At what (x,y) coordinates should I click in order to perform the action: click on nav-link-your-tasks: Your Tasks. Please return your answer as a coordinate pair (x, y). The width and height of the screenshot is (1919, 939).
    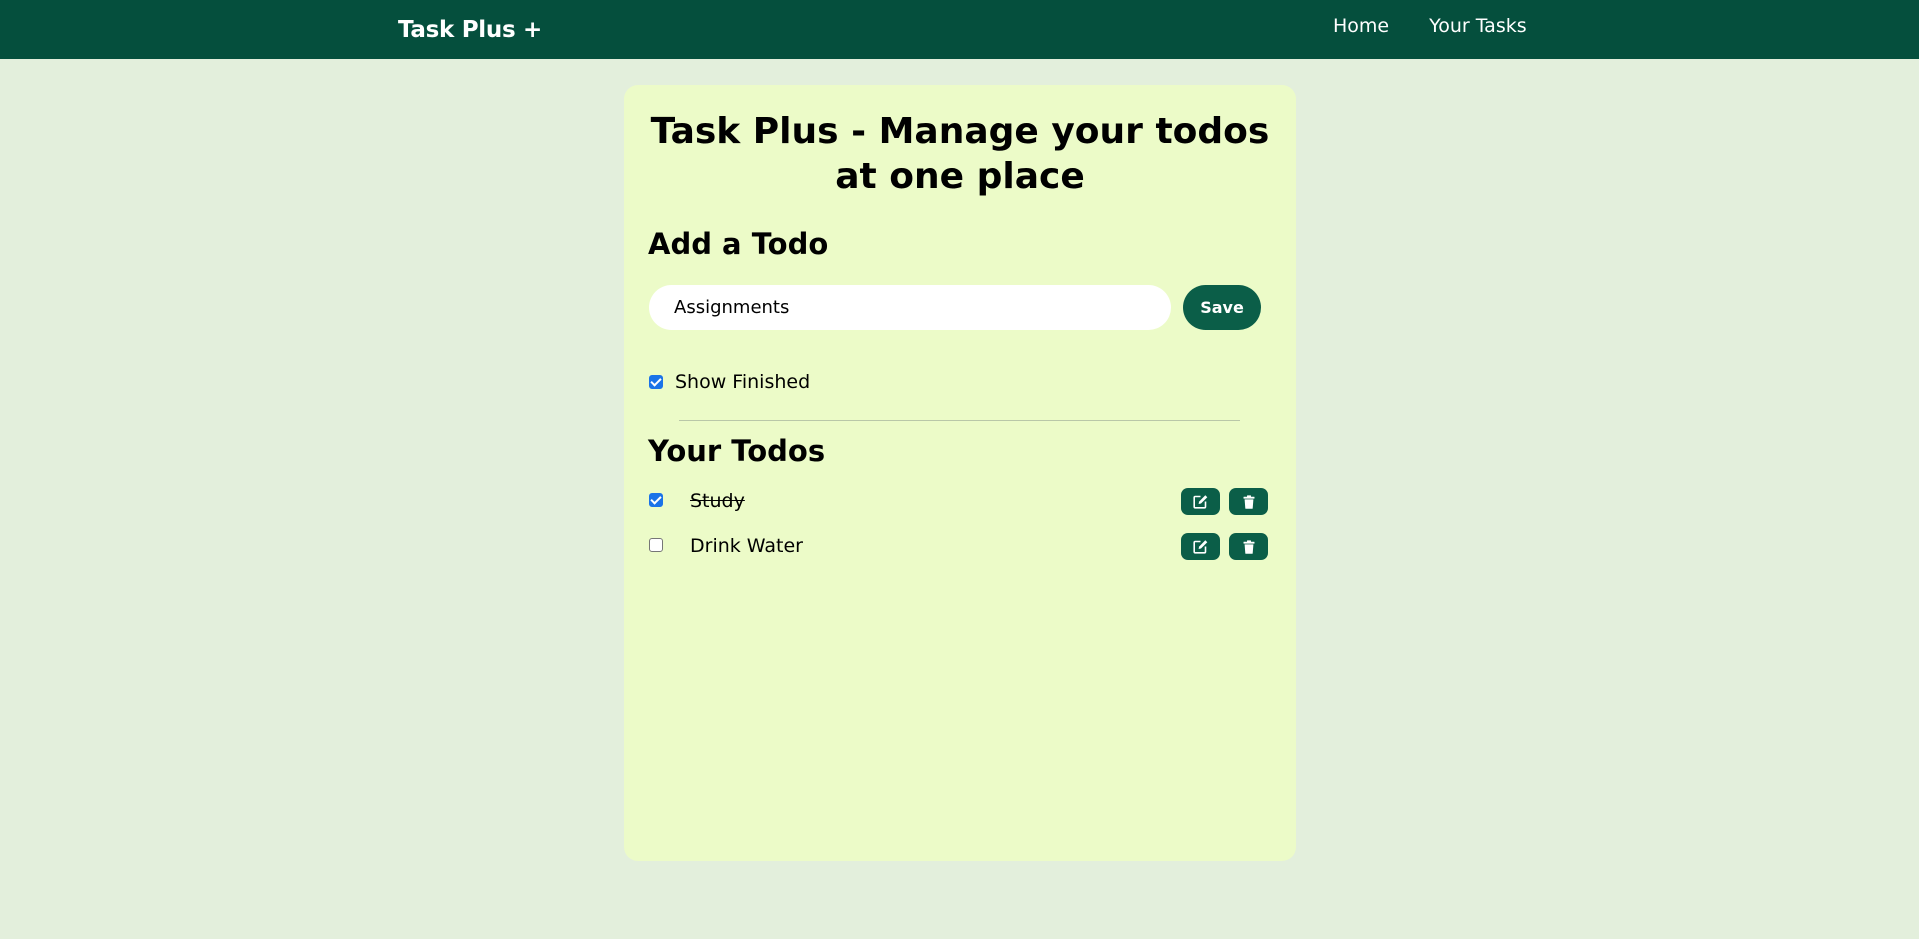
    Looking at the image, I should click on (1478, 26).